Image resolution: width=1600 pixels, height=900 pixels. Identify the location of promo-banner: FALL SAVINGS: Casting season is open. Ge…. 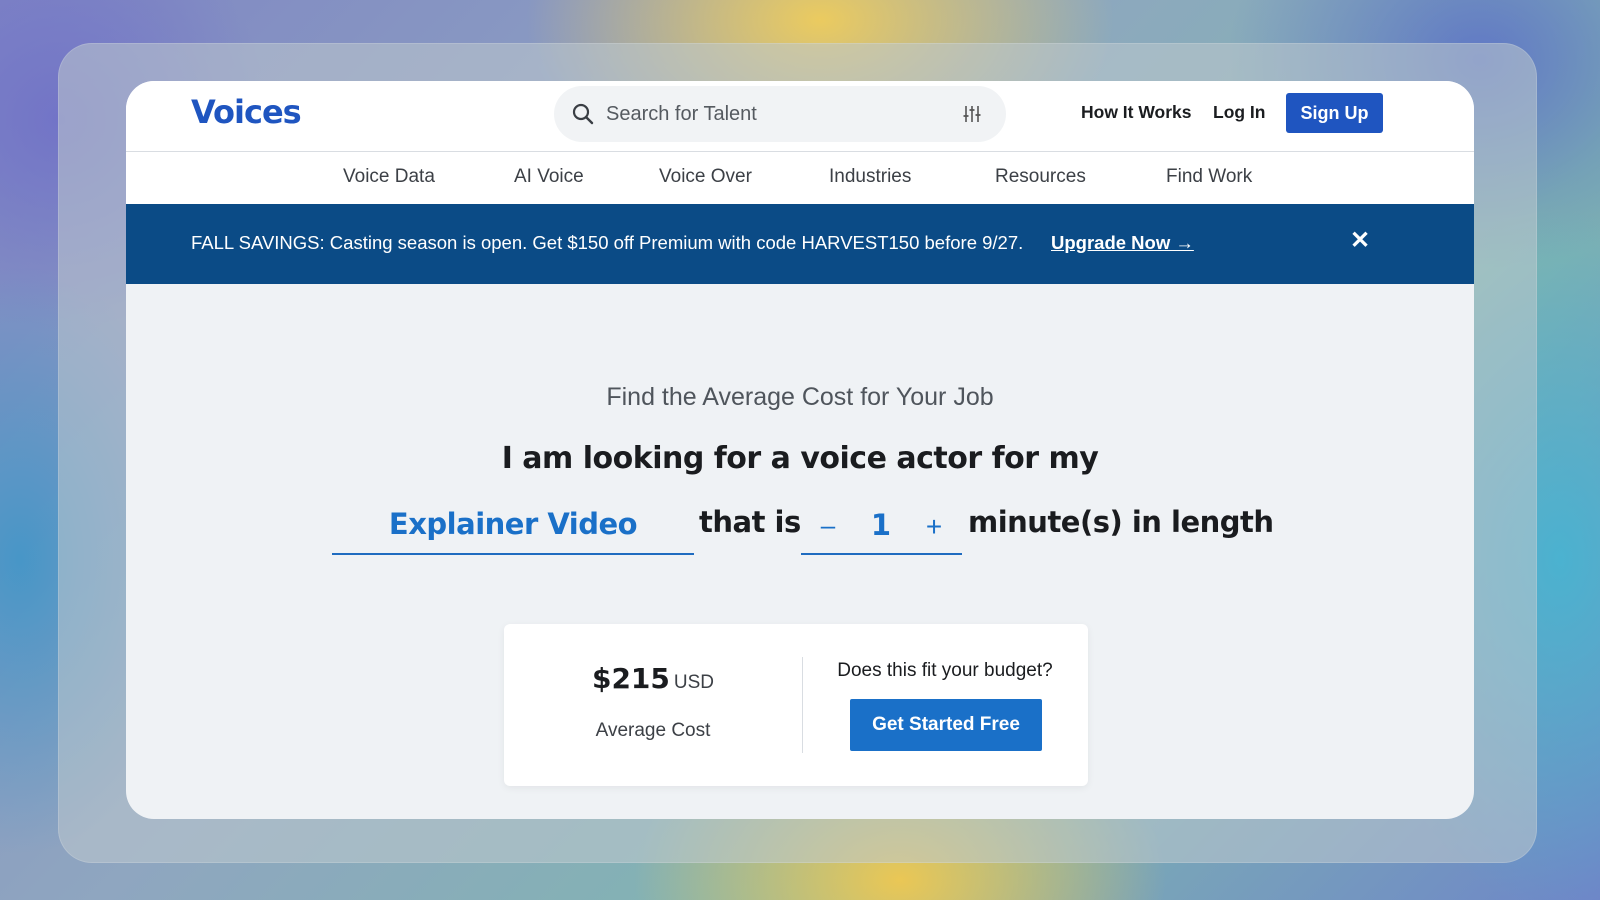
(800, 244).